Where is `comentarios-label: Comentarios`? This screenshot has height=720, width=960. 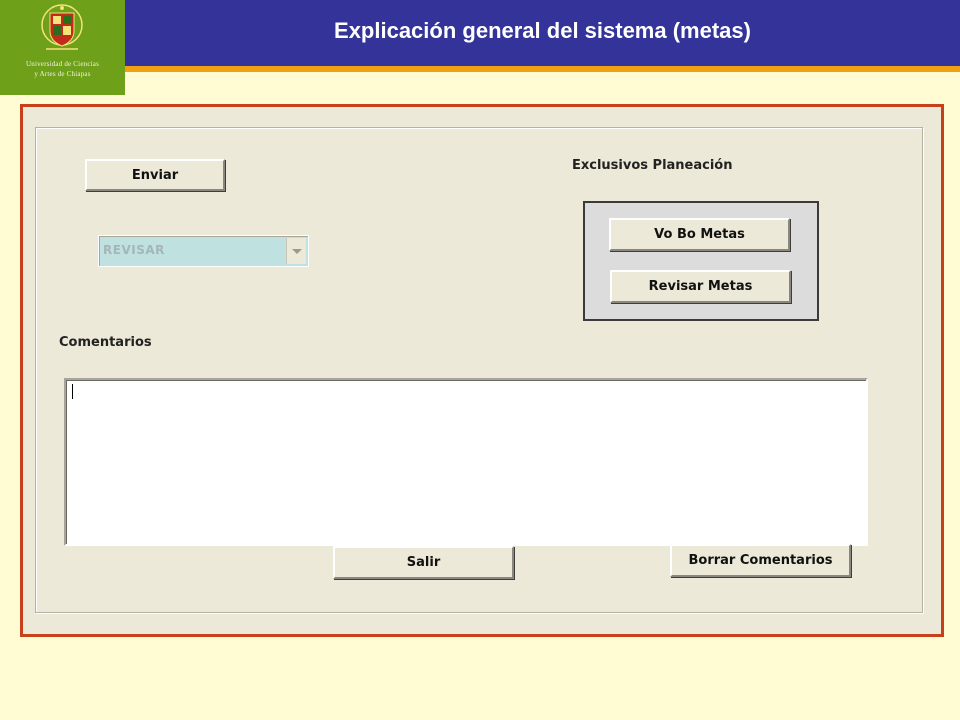
comentarios-label: Comentarios is located at coordinates (105, 342).